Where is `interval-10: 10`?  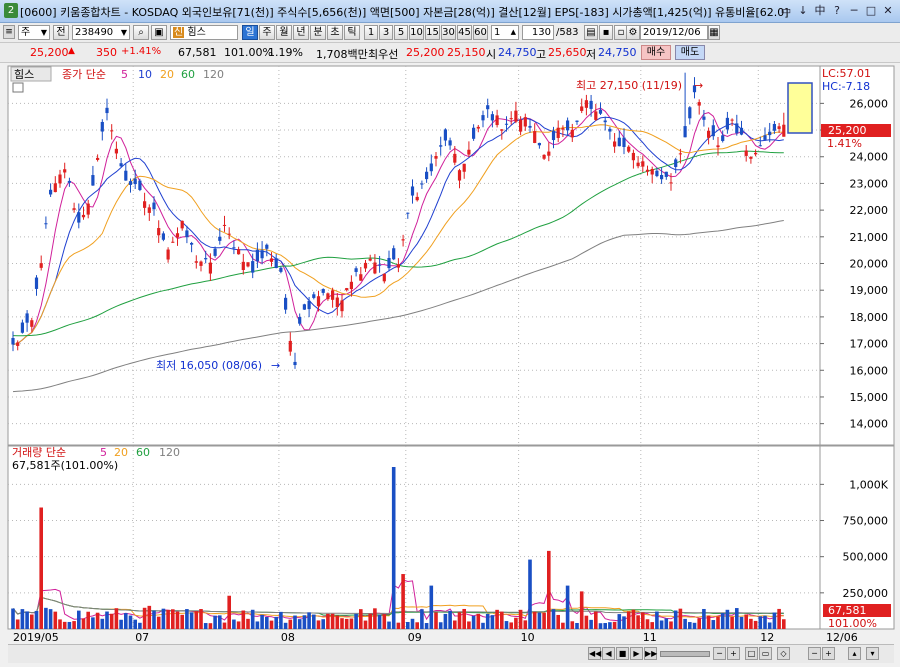 interval-10: 10 is located at coordinates (416, 32).